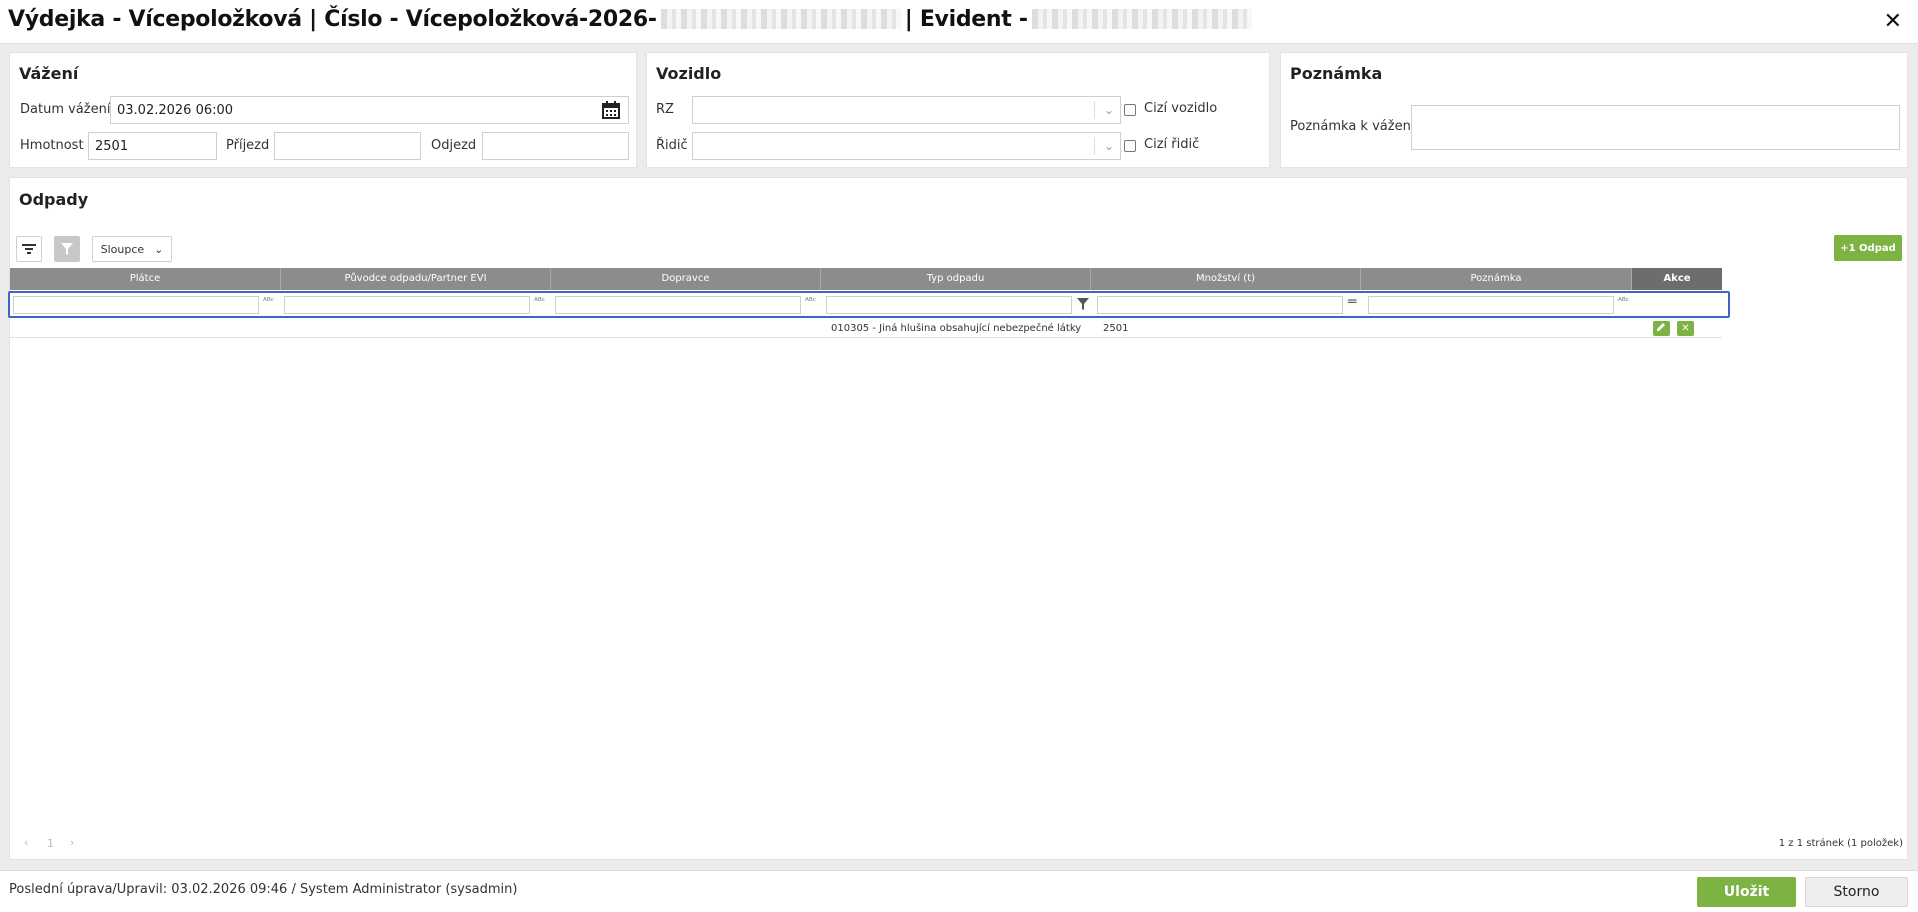 This screenshot has height=912, width=1918. Describe the element at coordinates (956, 279) in the screenshot. I see `column-header-typ-odpadu: Typ odpadu` at that location.